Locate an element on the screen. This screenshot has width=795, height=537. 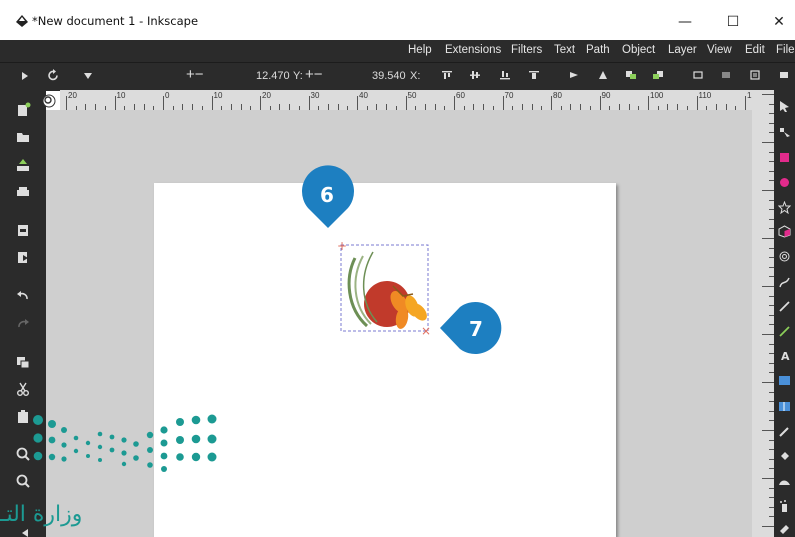
ruler-label: 100 is located at coordinates (657, 95).